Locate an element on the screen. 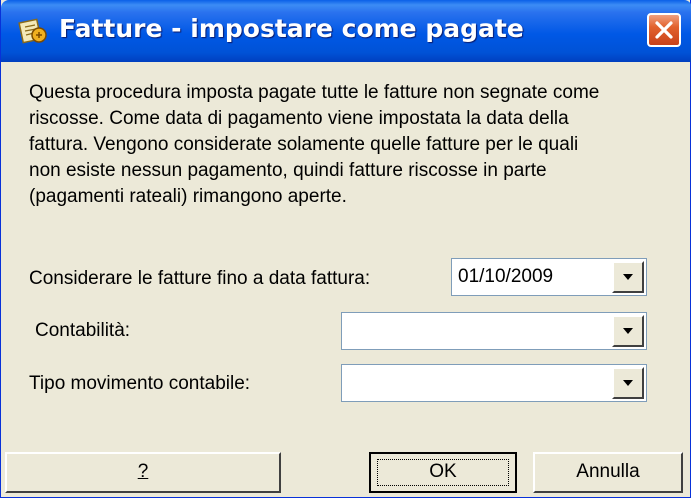 The image size is (691, 498). date-value: 01/10/2009 is located at coordinates (506, 276).